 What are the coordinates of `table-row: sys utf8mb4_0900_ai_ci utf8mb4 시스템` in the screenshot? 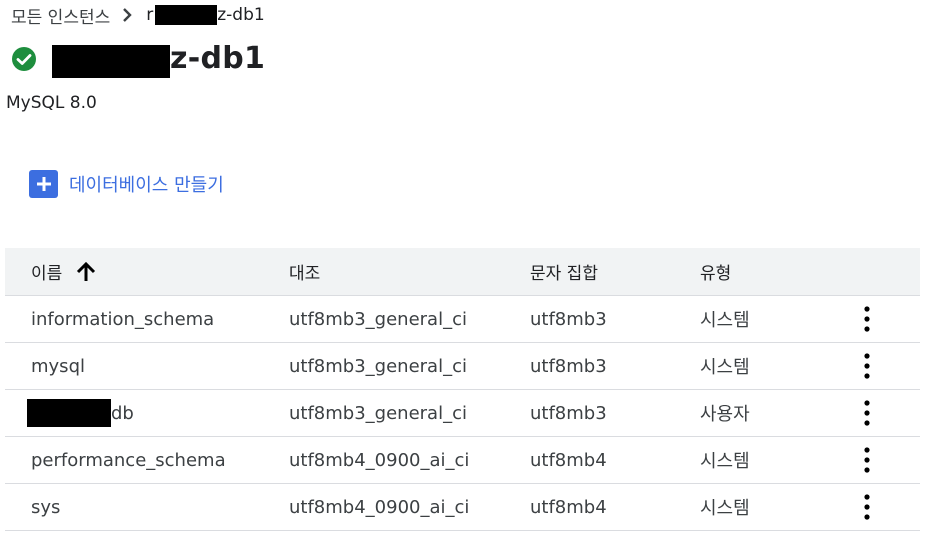 It's located at (462, 507).